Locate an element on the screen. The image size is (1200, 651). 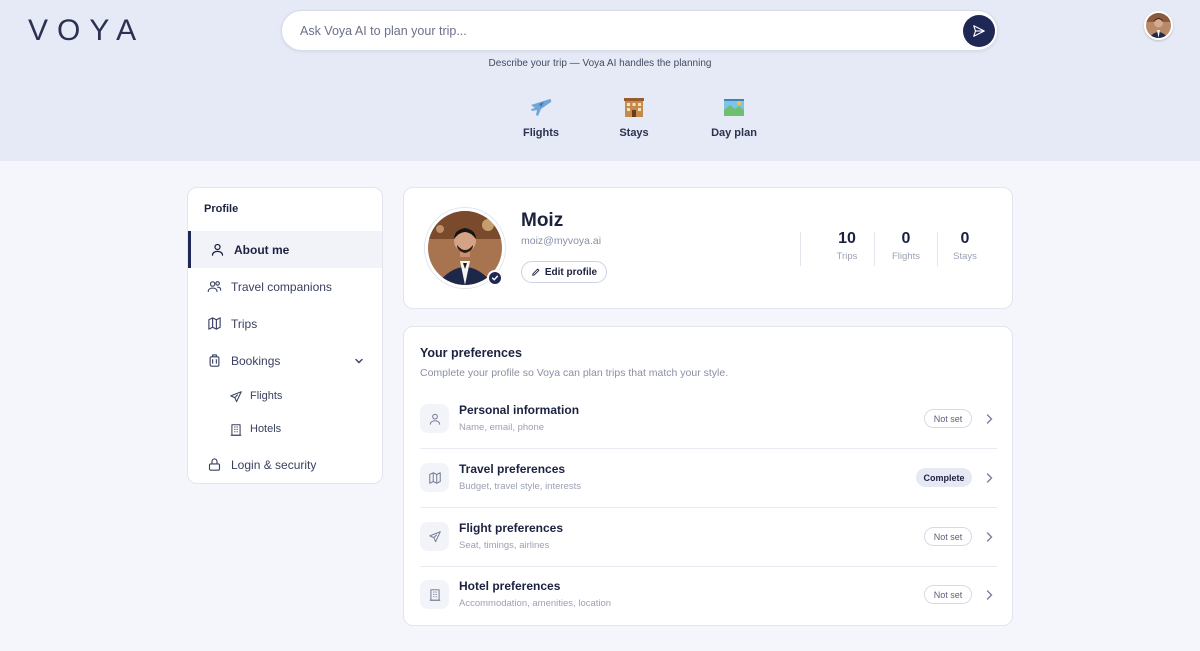
sidebar-title: Profile is located at coordinates (221, 209).